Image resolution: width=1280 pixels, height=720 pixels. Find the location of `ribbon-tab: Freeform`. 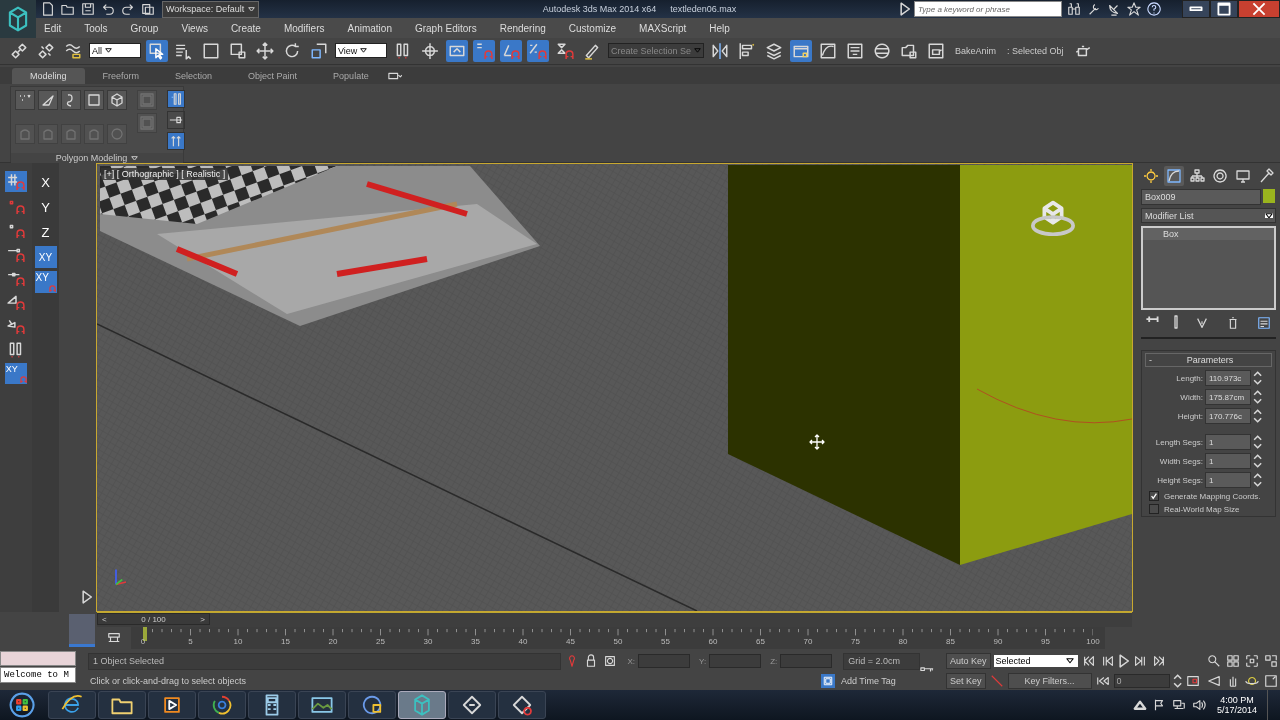

ribbon-tab: Freeform is located at coordinates (121, 76).